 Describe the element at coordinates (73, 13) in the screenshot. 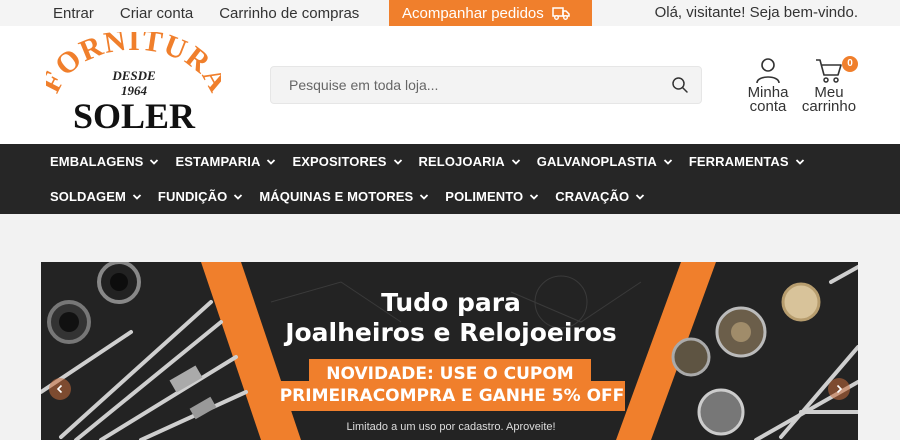

I see `login-link: Entrar` at that location.